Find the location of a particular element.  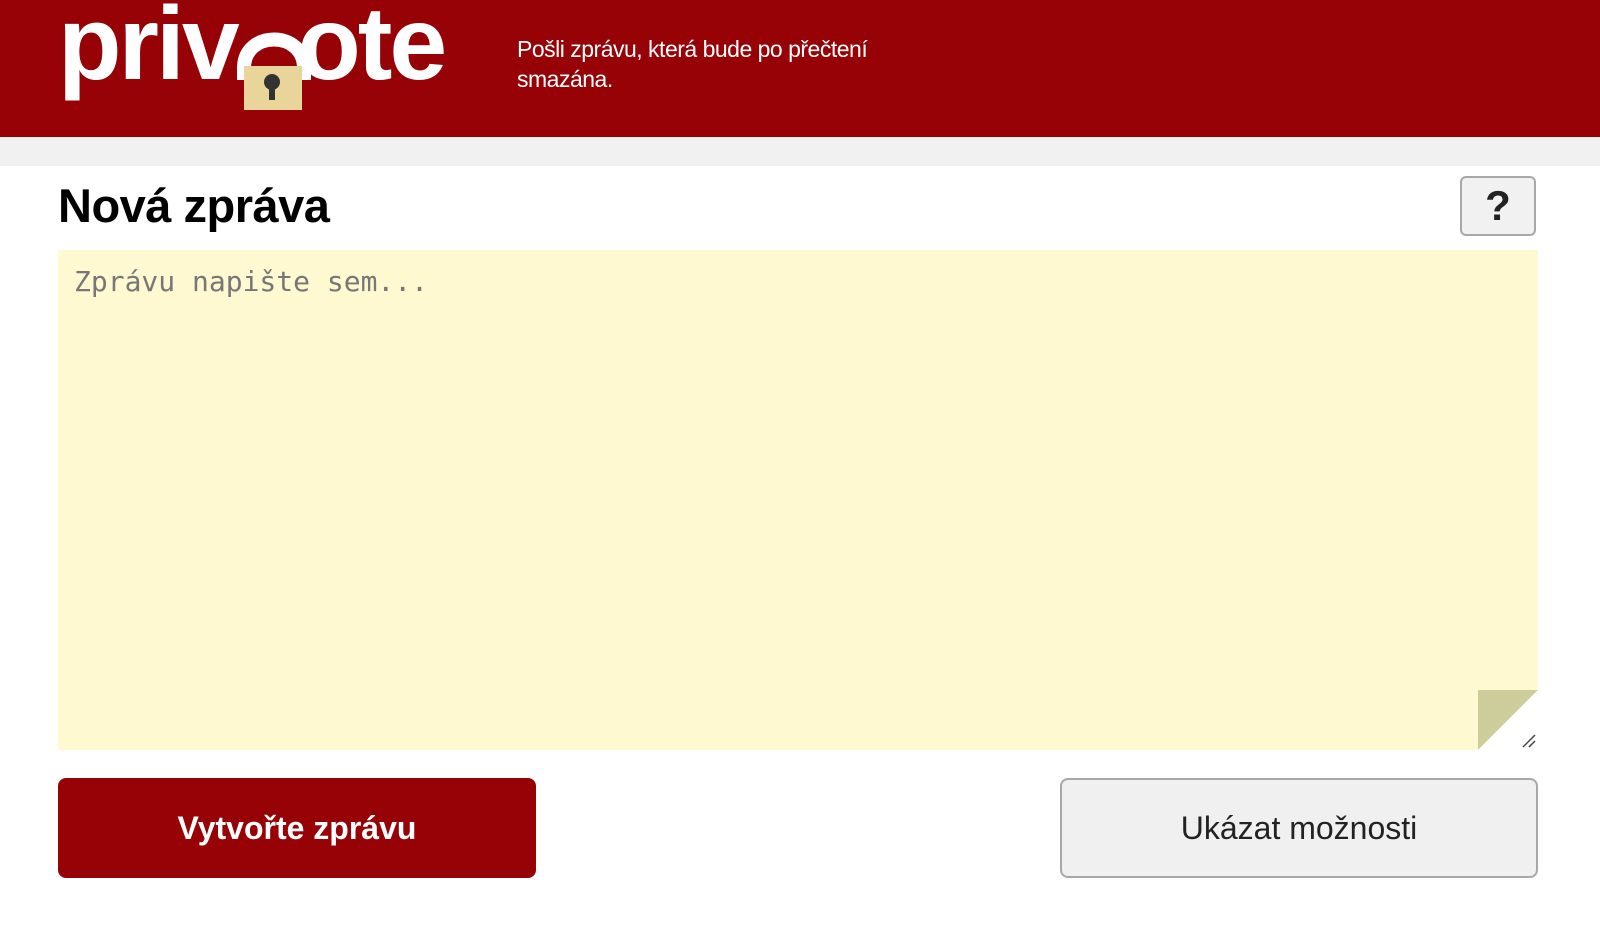

header-divider-bar is located at coordinates (800, 151).